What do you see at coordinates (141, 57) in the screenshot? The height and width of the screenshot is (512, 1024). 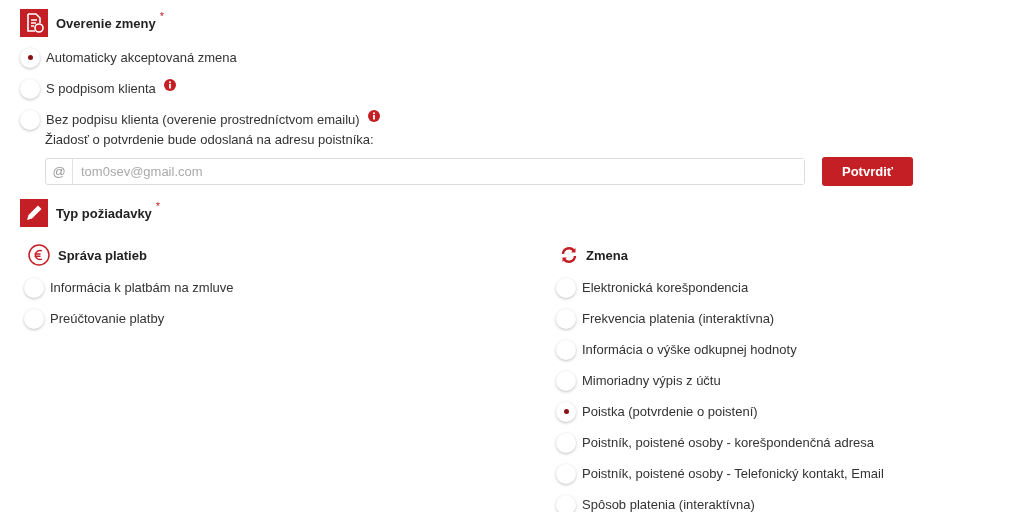 I see `option-label: Automaticky akceptovaná zmena` at bounding box center [141, 57].